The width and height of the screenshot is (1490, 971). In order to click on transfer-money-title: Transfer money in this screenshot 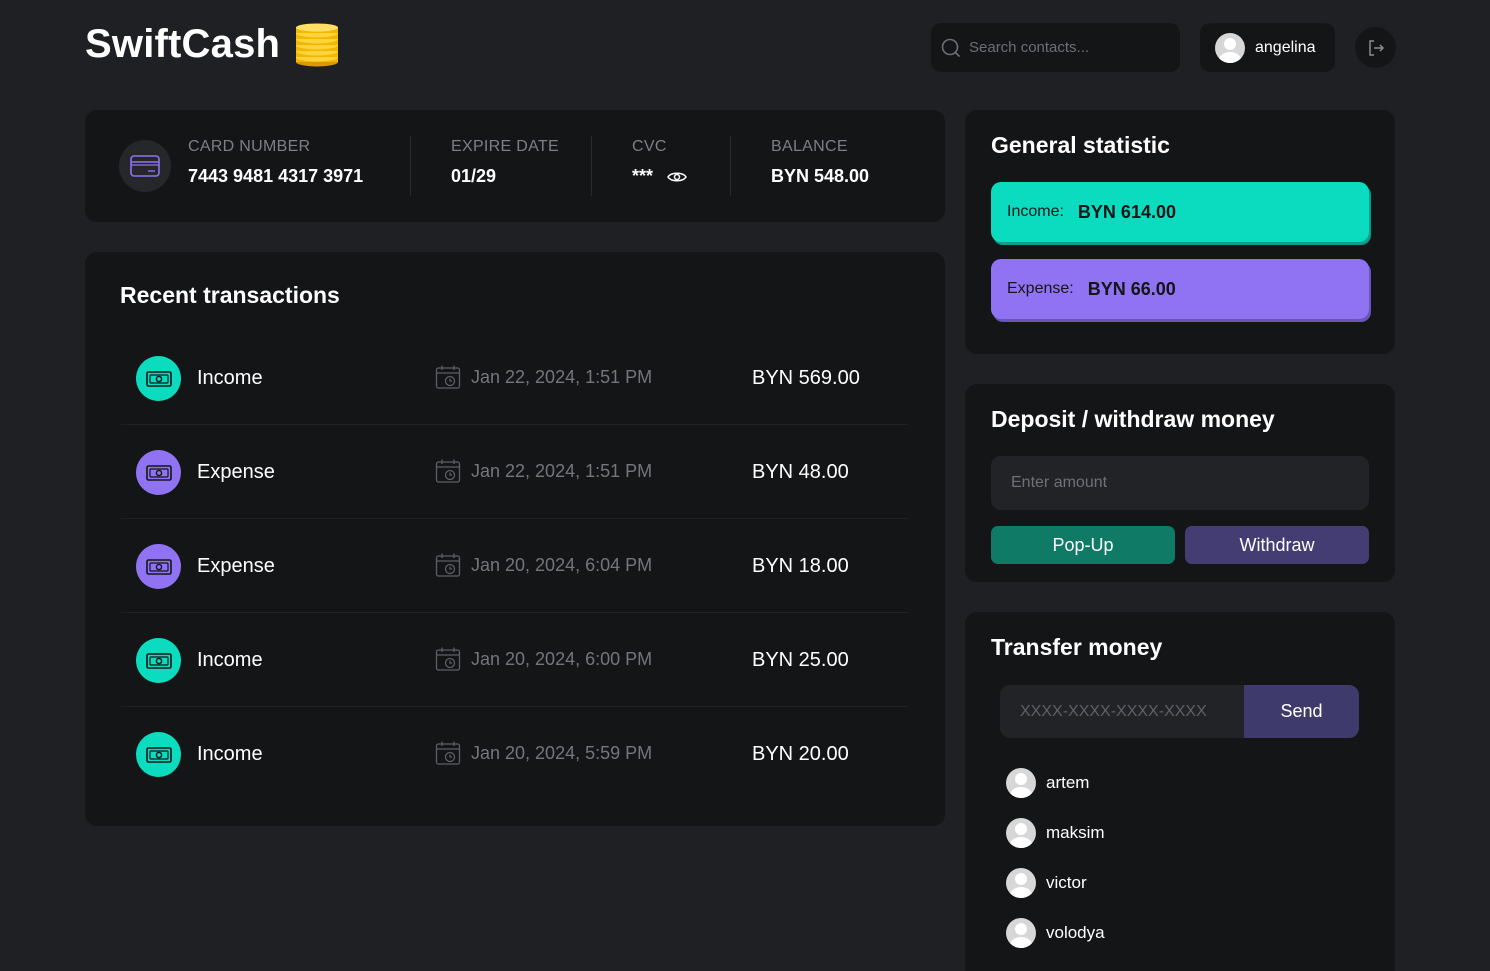, I will do `click(1077, 647)`.